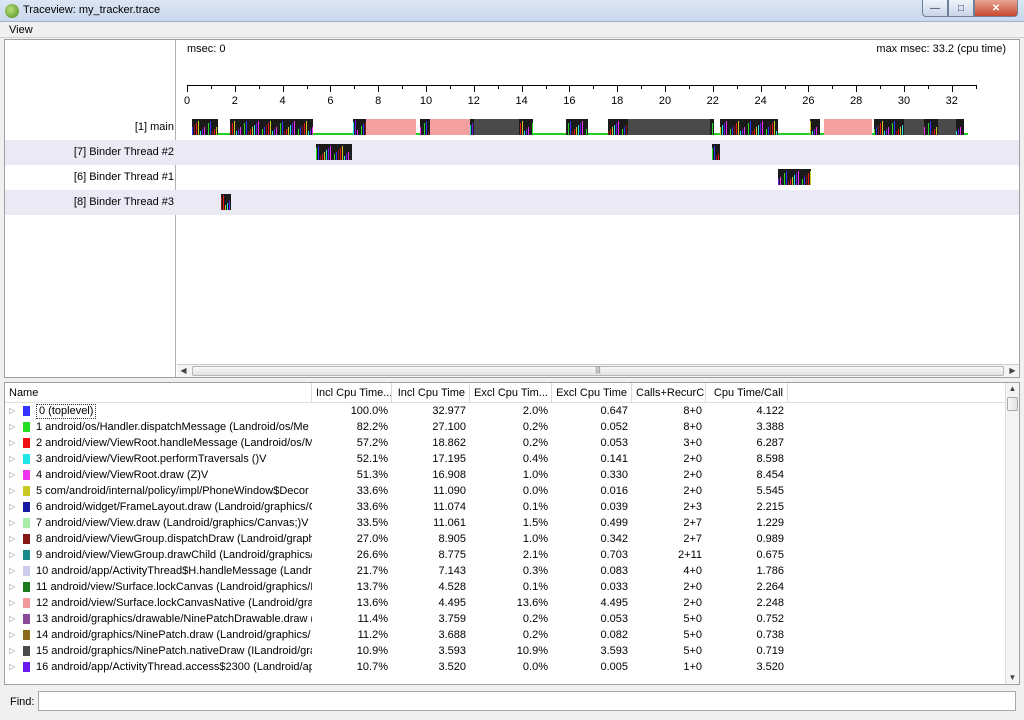 The image size is (1024, 720). Describe the element at coordinates (452, 571) in the screenshot. I see `incl-cpu-cell: 7.143` at that location.